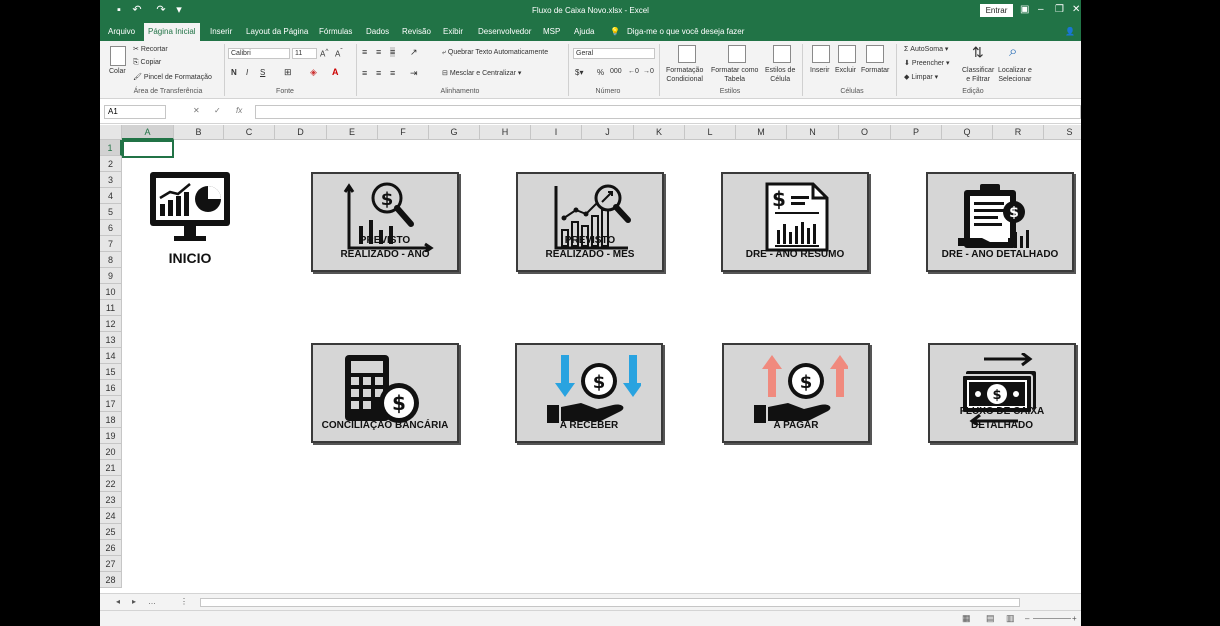 The width and height of the screenshot is (1220, 626). I want to click on column-header: L, so click(710, 132).